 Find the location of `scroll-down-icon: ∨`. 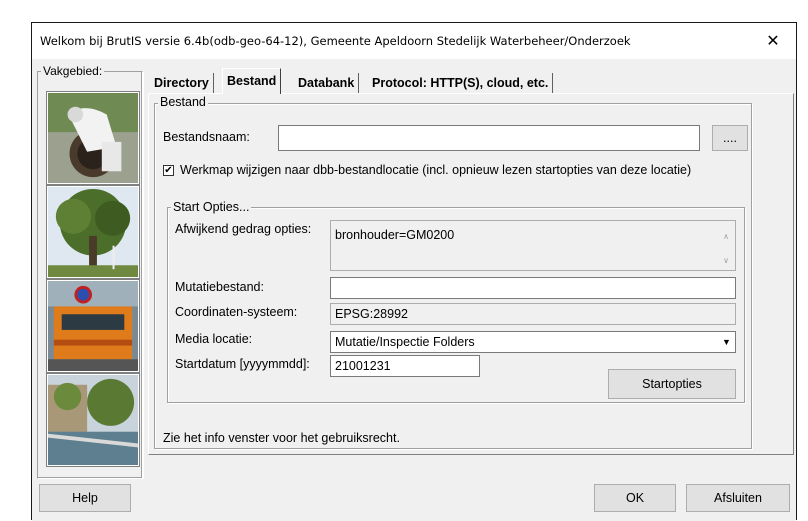

scroll-down-icon: ∨ is located at coordinates (726, 261).